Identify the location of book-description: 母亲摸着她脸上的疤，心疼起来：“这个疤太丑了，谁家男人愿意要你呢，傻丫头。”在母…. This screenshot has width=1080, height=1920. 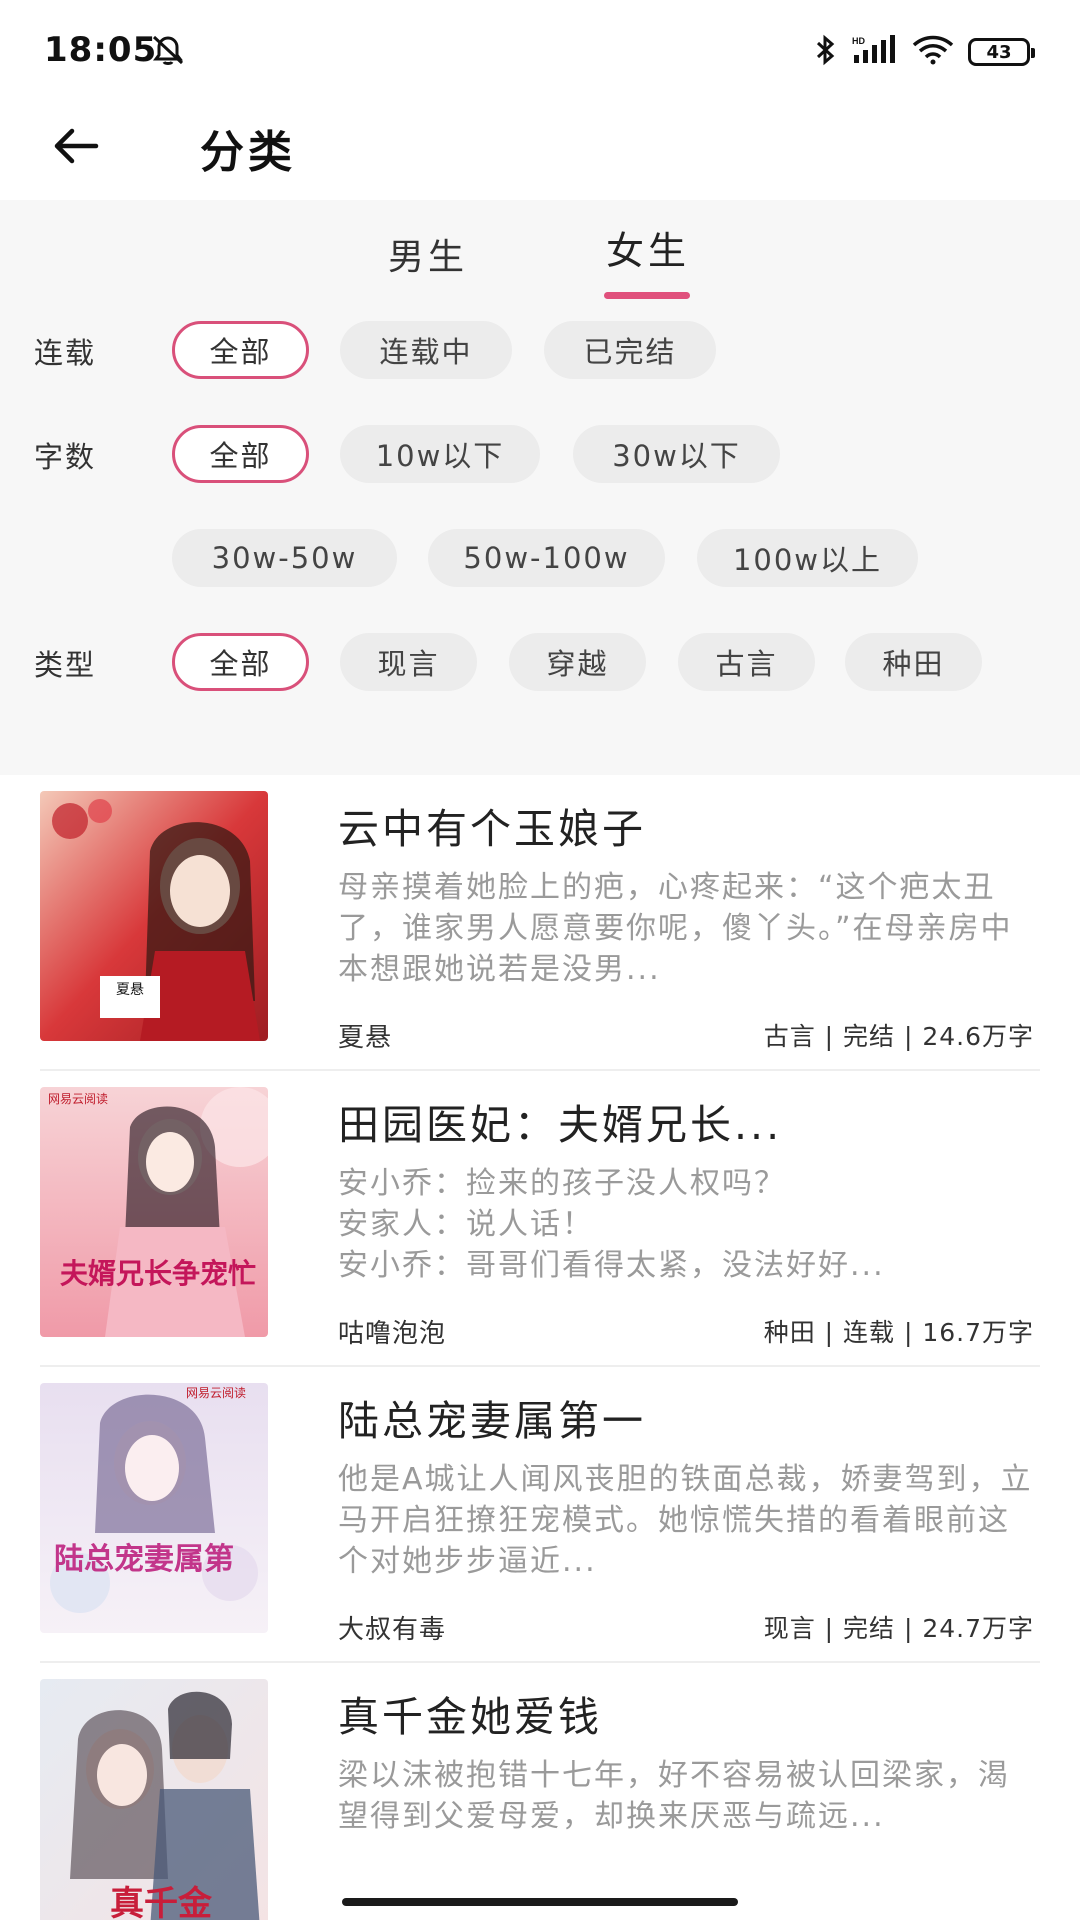
(675, 928).